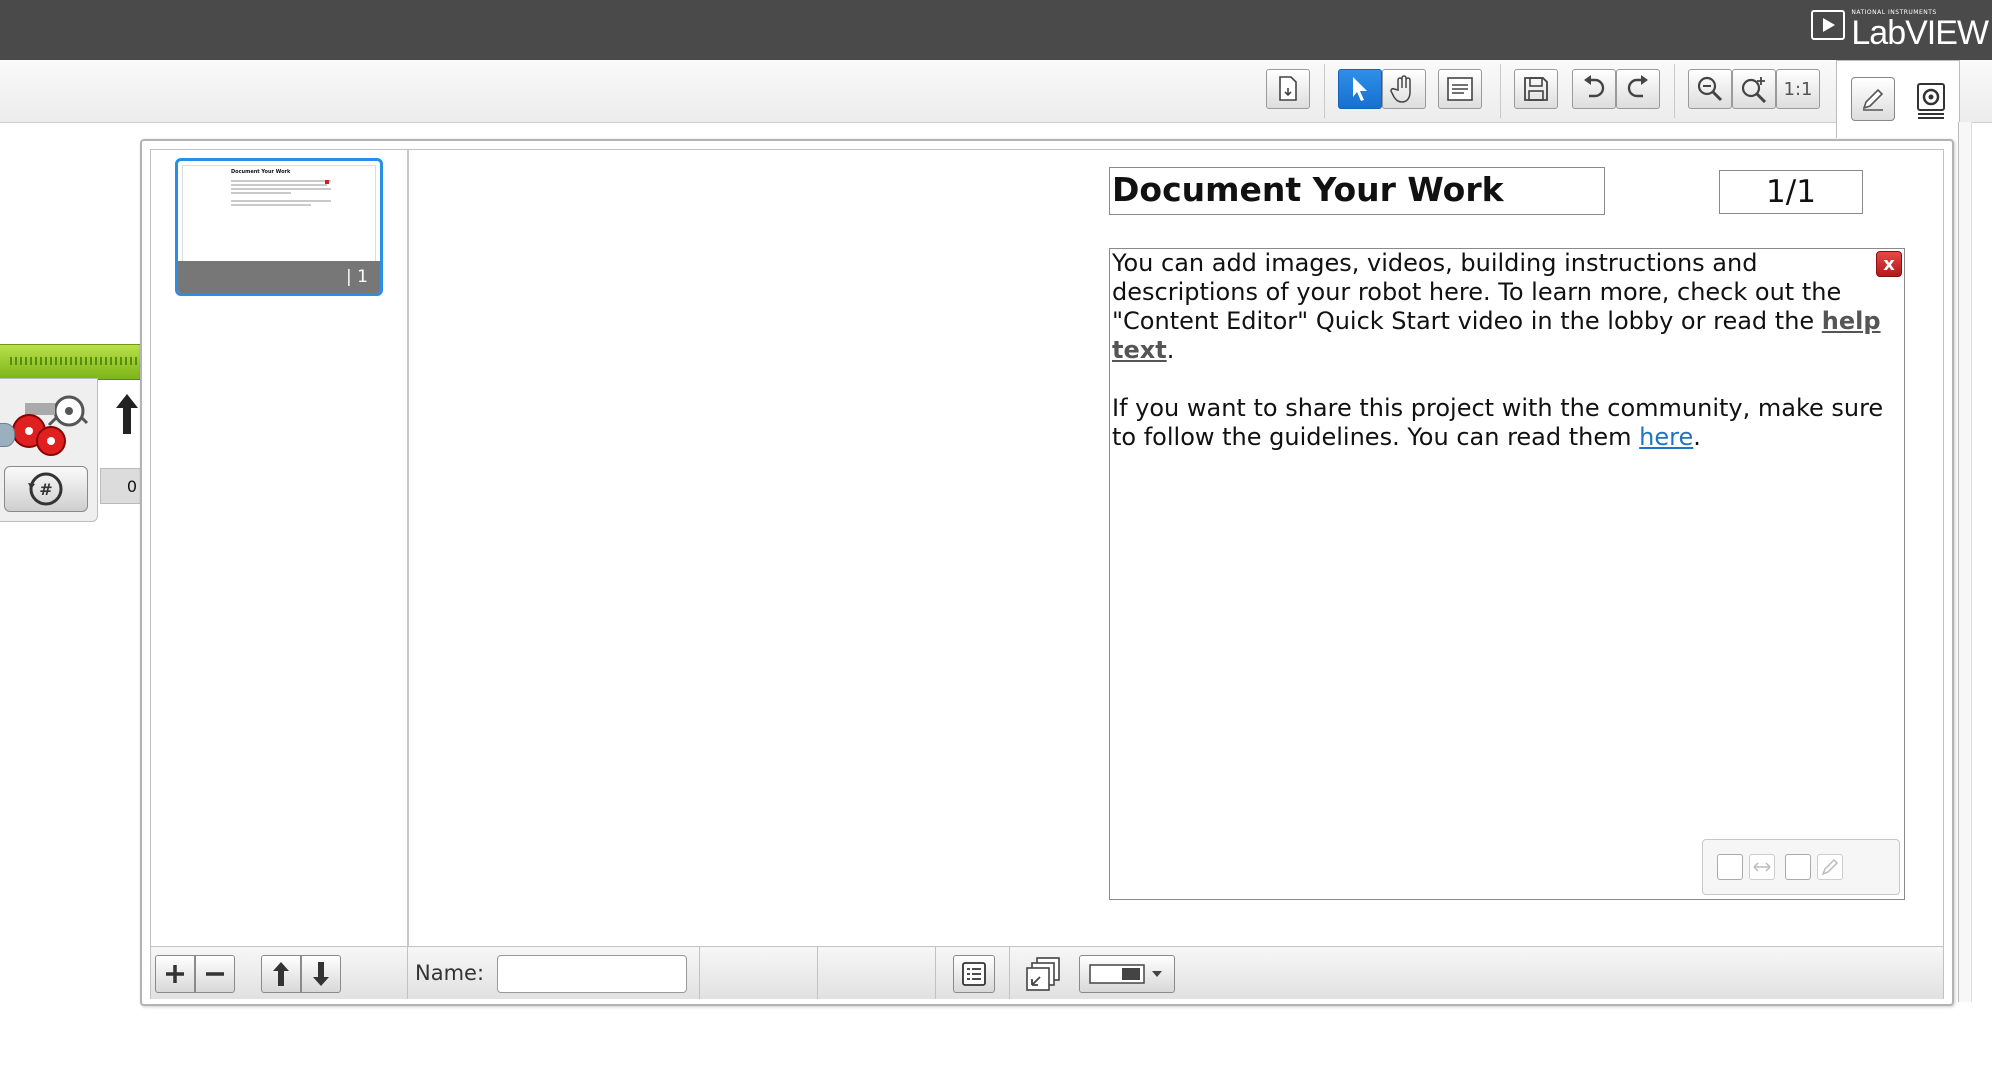 The height and width of the screenshot is (1086, 1992). I want to click on save-button, so click(1536, 89).